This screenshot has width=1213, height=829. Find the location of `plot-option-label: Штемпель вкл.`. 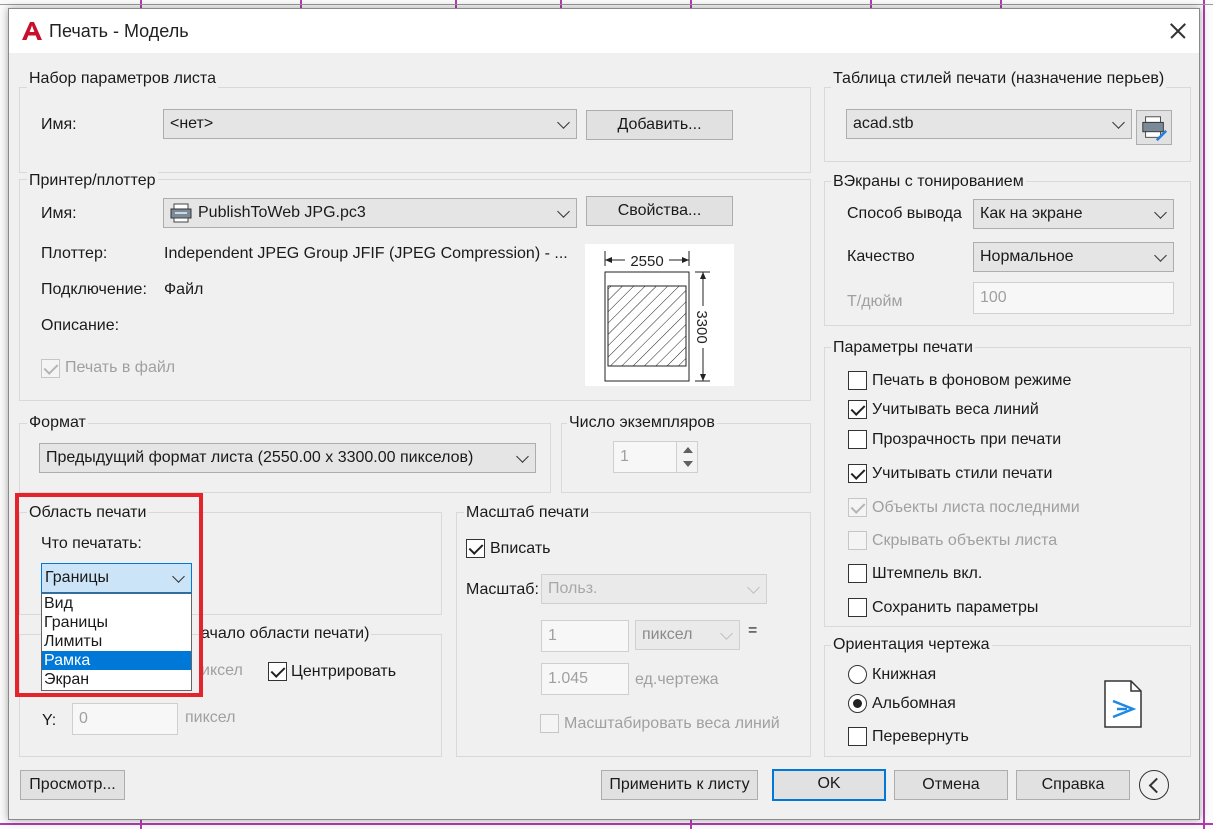

plot-option-label: Штемпель вкл. is located at coordinates (927, 573).